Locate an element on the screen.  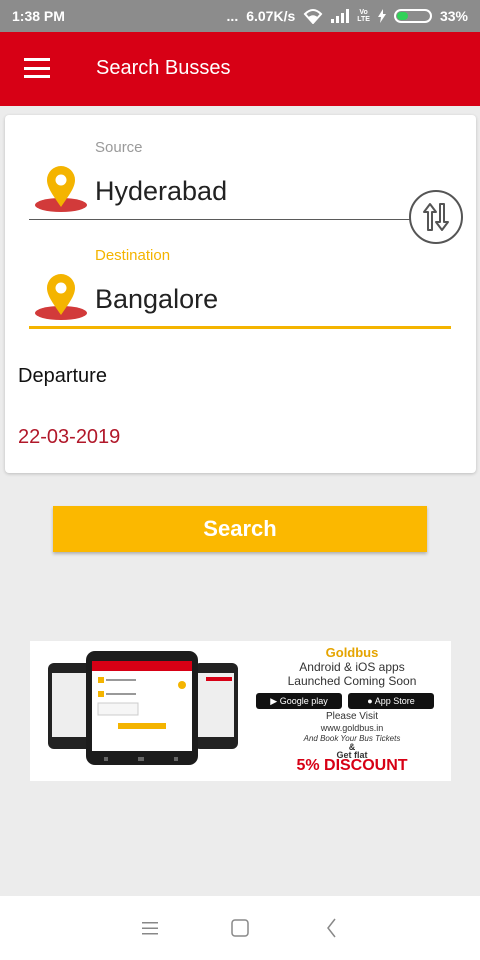
status-time: 1:38 PM is located at coordinates (38, 16).